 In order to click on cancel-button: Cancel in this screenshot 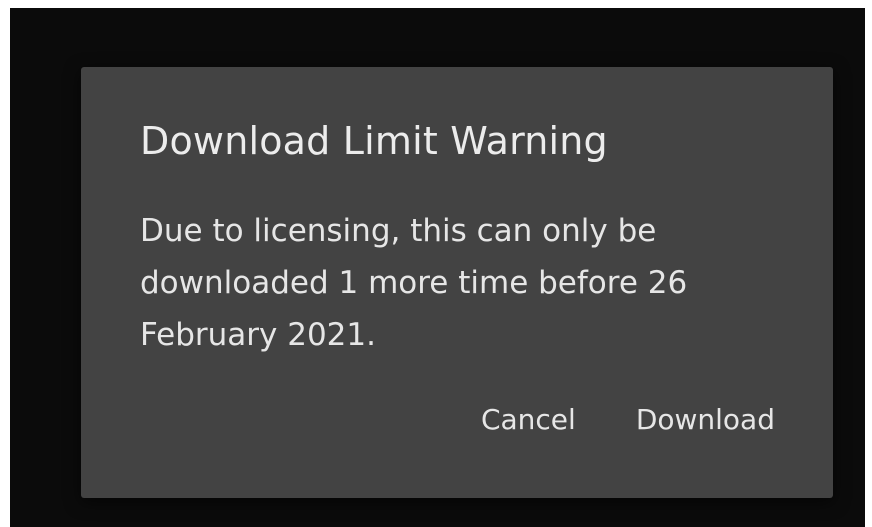, I will do `click(528, 419)`.